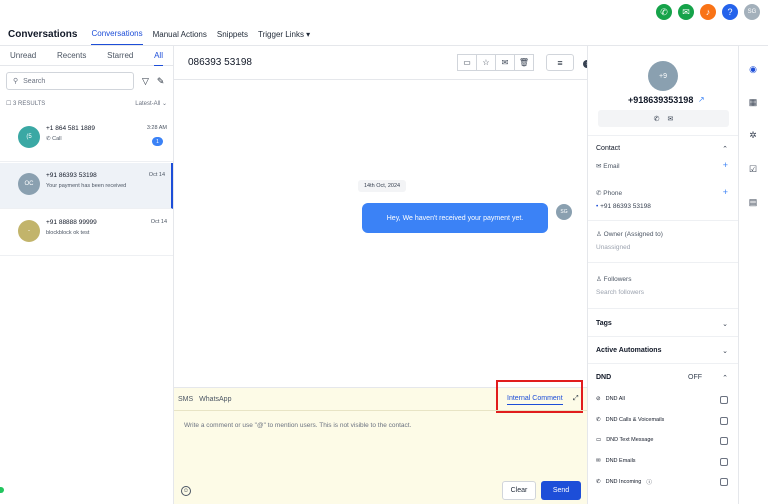  I want to click on dnd-text-checkbox, so click(724, 441).